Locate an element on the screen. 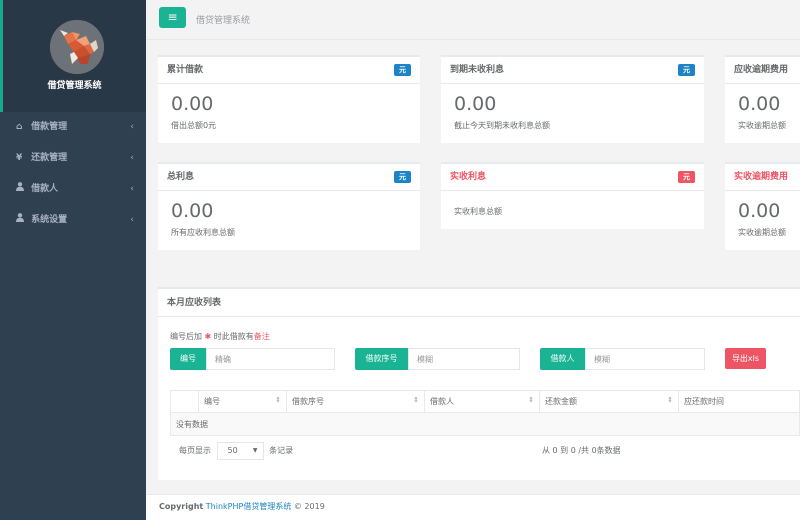 The height and width of the screenshot is (520, 800). card-subtitle: 所有应收利息总额 is located at coordinates (203, 232).